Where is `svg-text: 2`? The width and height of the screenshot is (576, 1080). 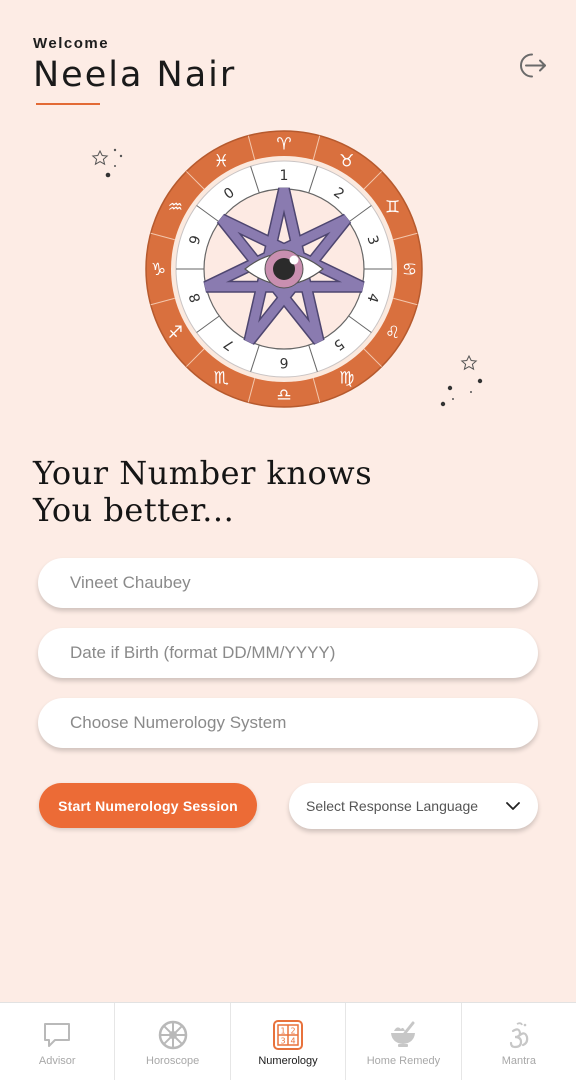
svg-text: 2 is located at coordinates (292, 1031).